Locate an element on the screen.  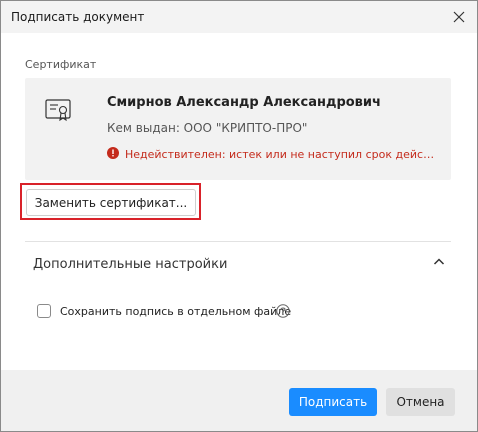
save-separate-checkbox is located at coordinates (44, 311).